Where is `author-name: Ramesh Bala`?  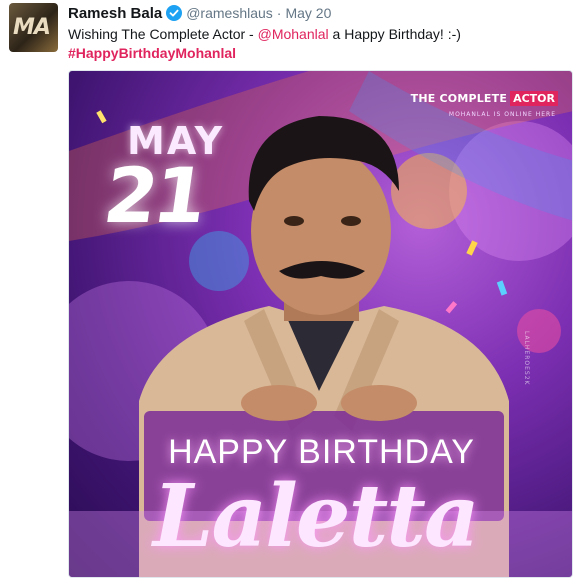 author-name: Ramesh Bala is located at coordinates (115, 13).